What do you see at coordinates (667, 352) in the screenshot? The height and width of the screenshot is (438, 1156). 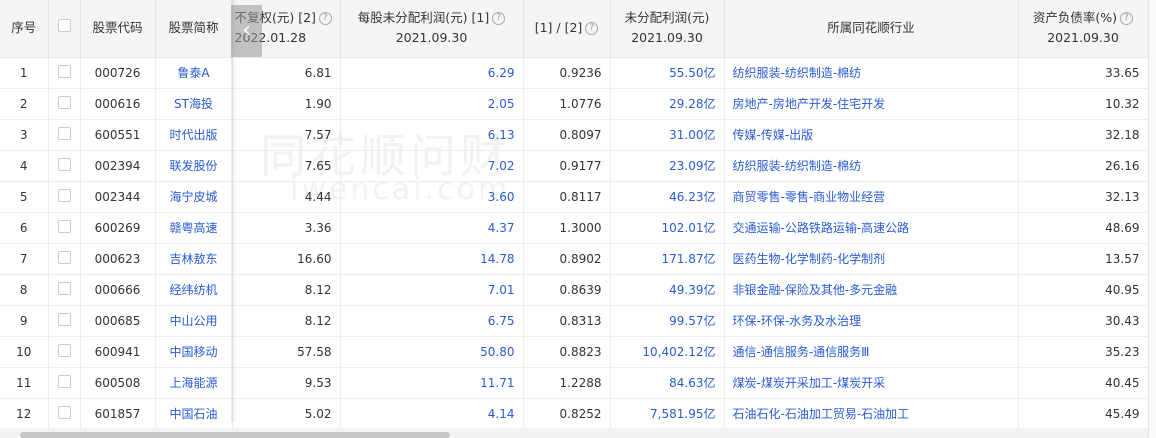 I see `cell-undist: 10,402.12亿` at bounding box center [667, 352].